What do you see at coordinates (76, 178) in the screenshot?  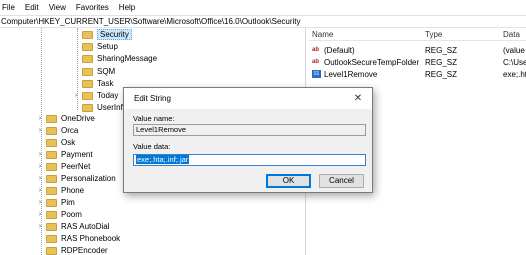 I see `tree-item-personalization: › Personalization` at bounding box center [76, 178].